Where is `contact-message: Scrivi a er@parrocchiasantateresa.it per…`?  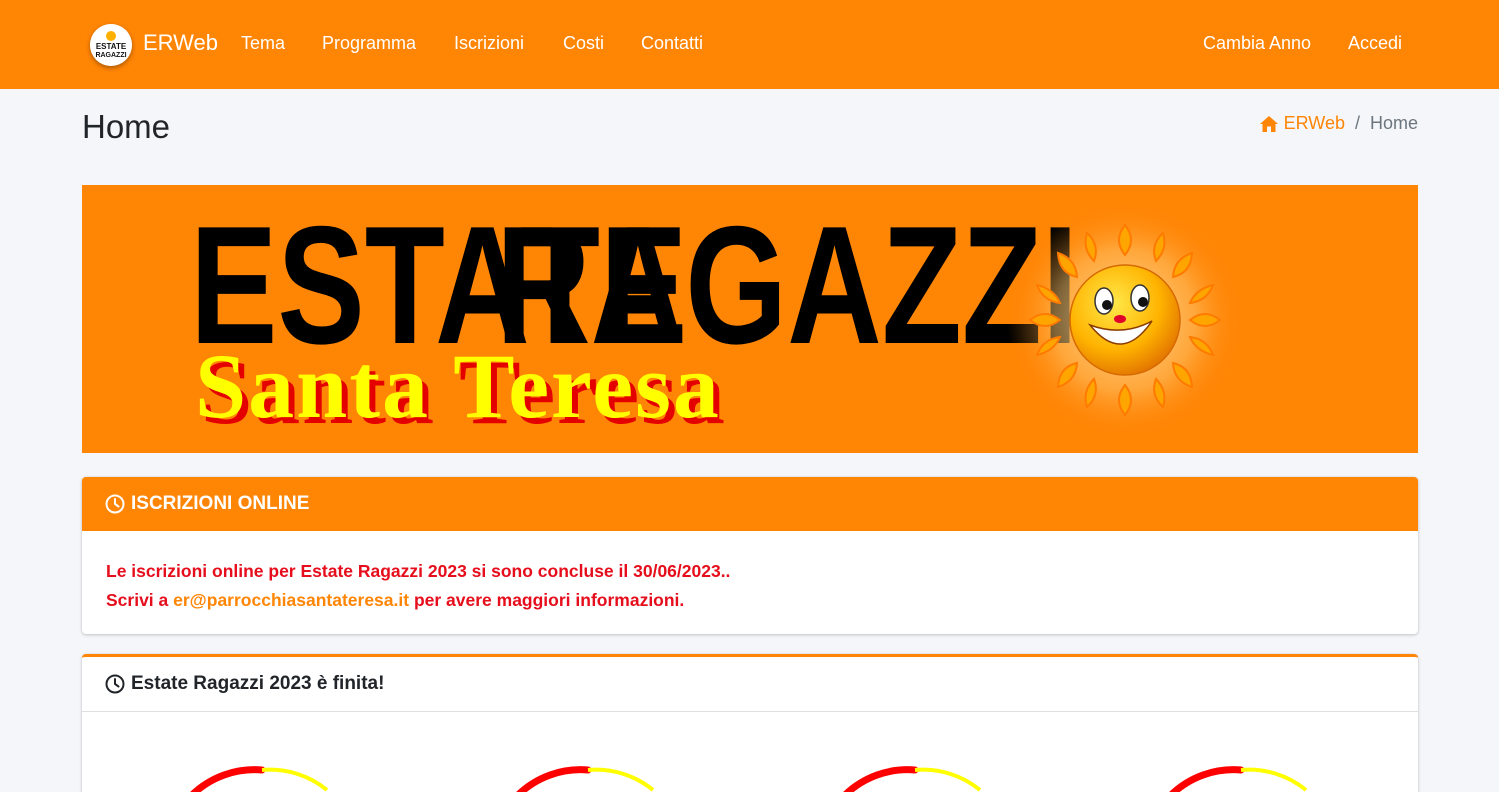
contact-message: Scrivi a er@parrocchiasantateresa.it per… is located at coordinates (750, 600).